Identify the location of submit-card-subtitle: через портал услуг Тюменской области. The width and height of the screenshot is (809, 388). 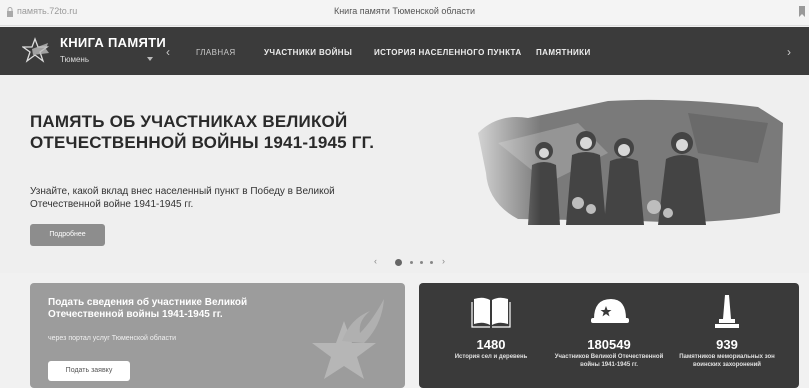
(112, 338).